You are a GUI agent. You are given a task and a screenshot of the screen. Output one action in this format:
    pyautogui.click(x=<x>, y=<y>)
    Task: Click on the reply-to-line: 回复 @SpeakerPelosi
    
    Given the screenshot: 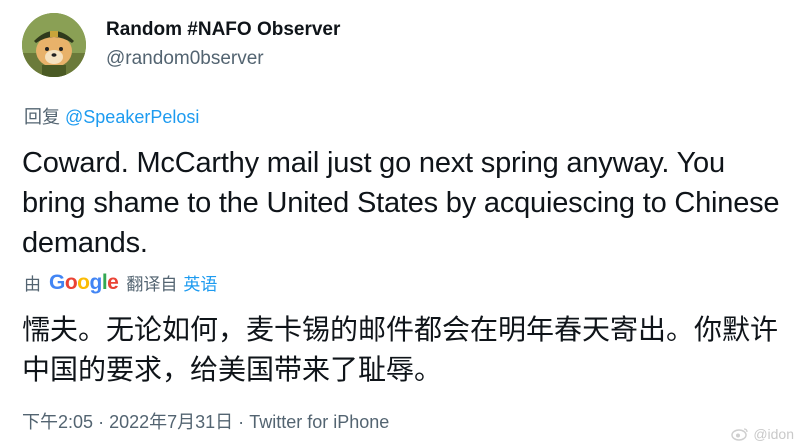 What is the action you would take?
    pyautogui.click(x=111, y=116)
    